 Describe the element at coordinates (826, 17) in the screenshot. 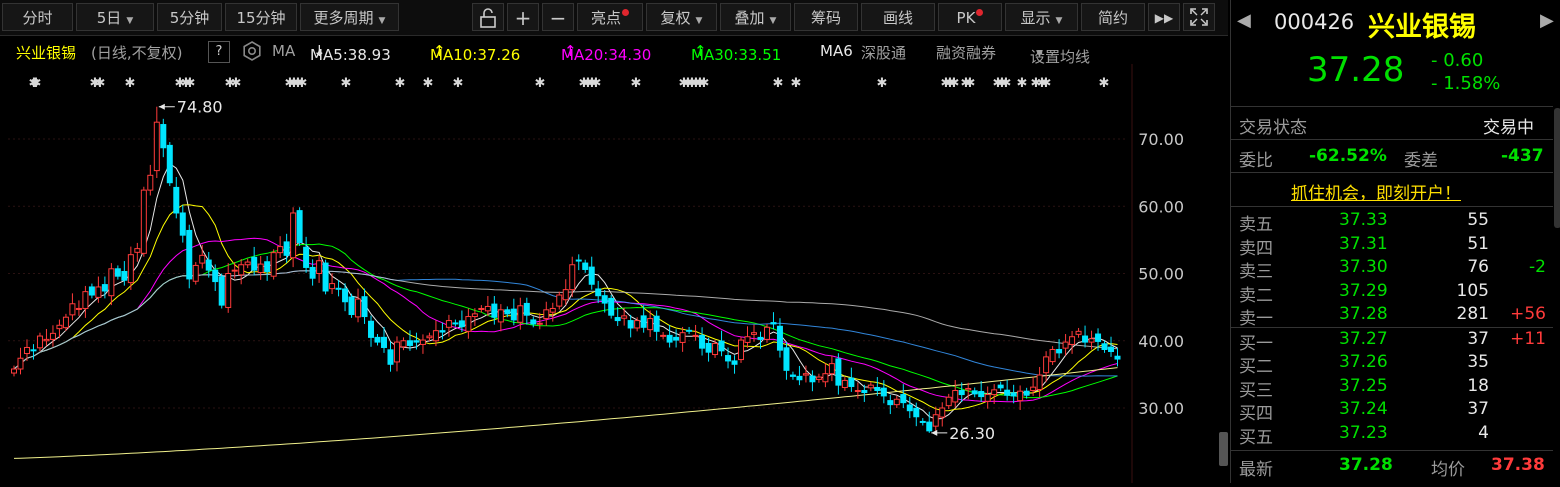

I see `chips-button: 筹码` at that location.